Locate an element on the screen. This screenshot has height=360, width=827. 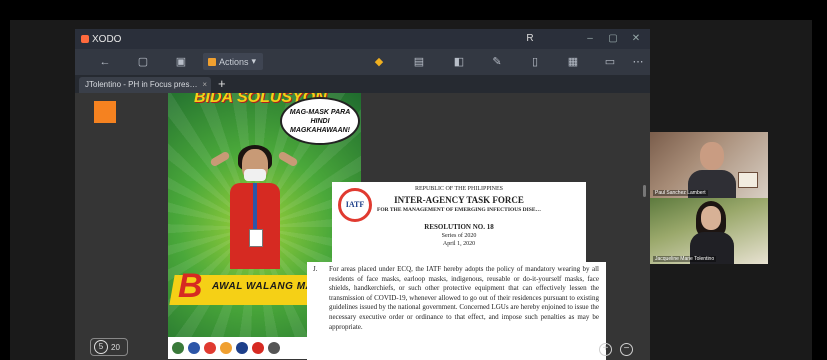
resolution-date: April 1, 2020 is located at coordinates (459, 244).